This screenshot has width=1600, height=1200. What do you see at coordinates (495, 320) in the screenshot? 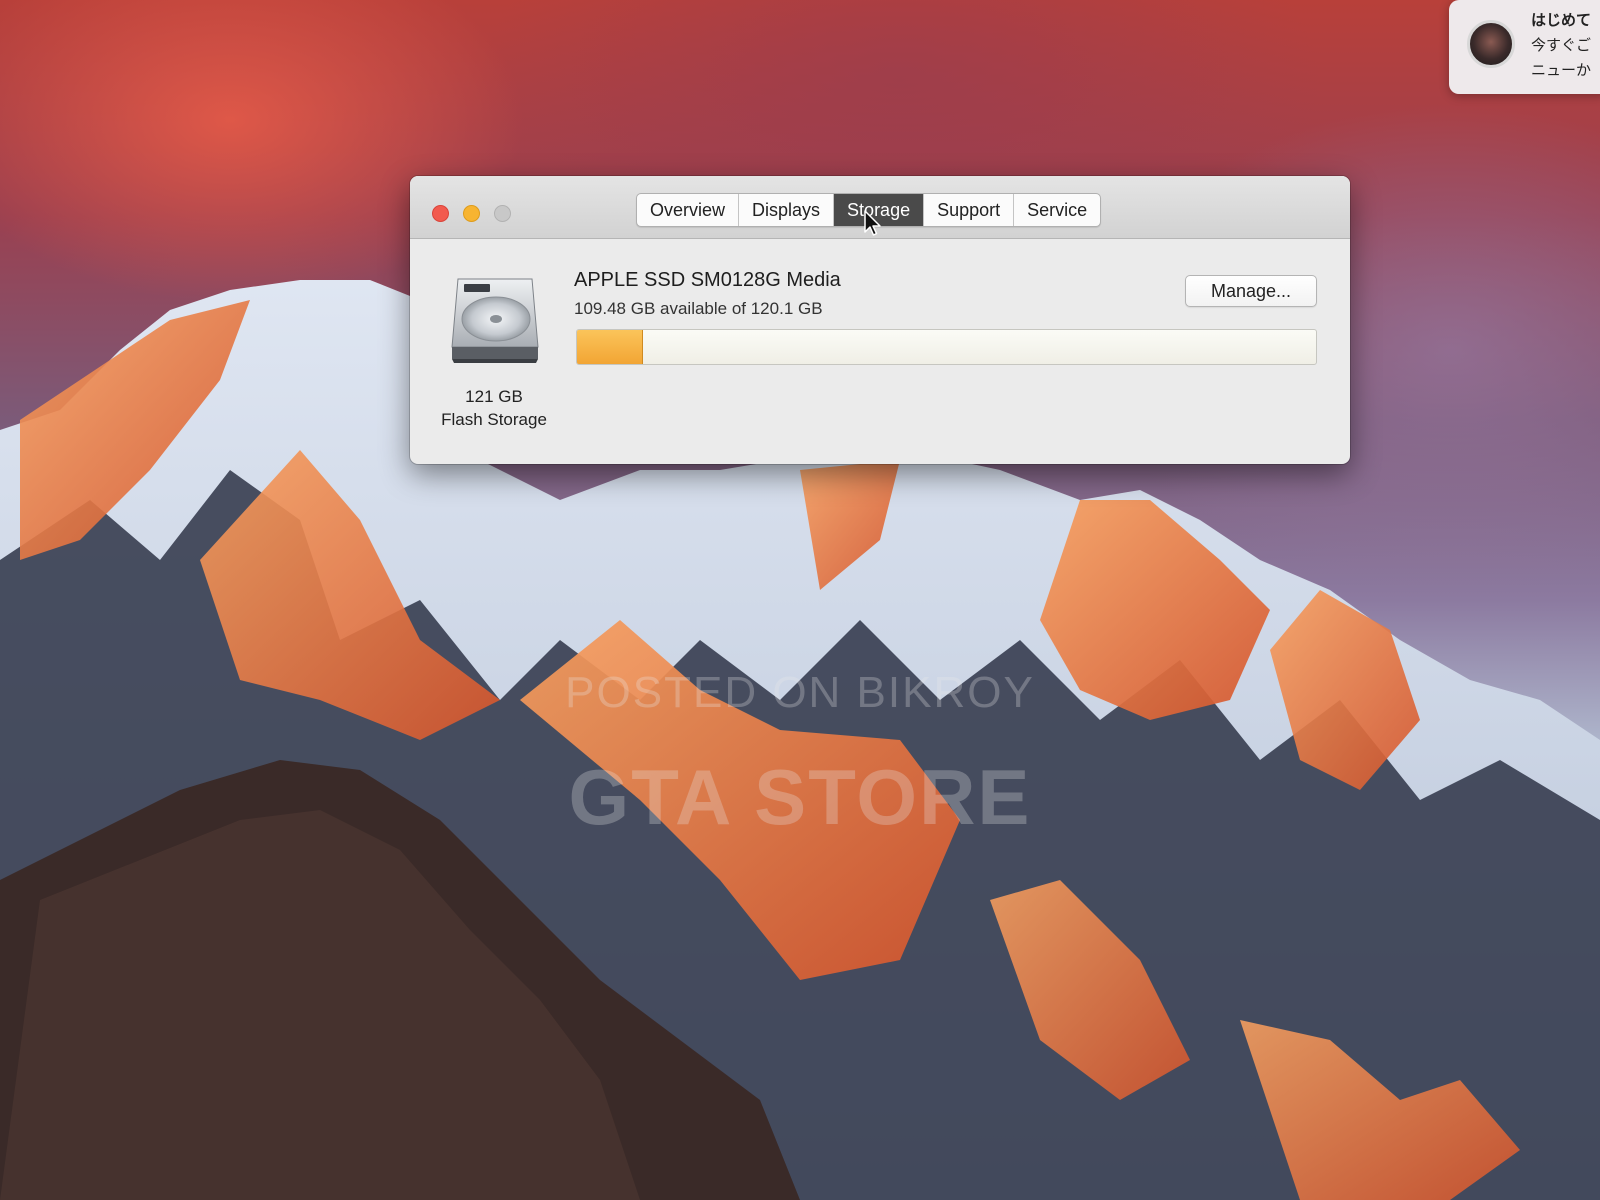
I see `hard-drive-icon` at bounding box center [495, 320].